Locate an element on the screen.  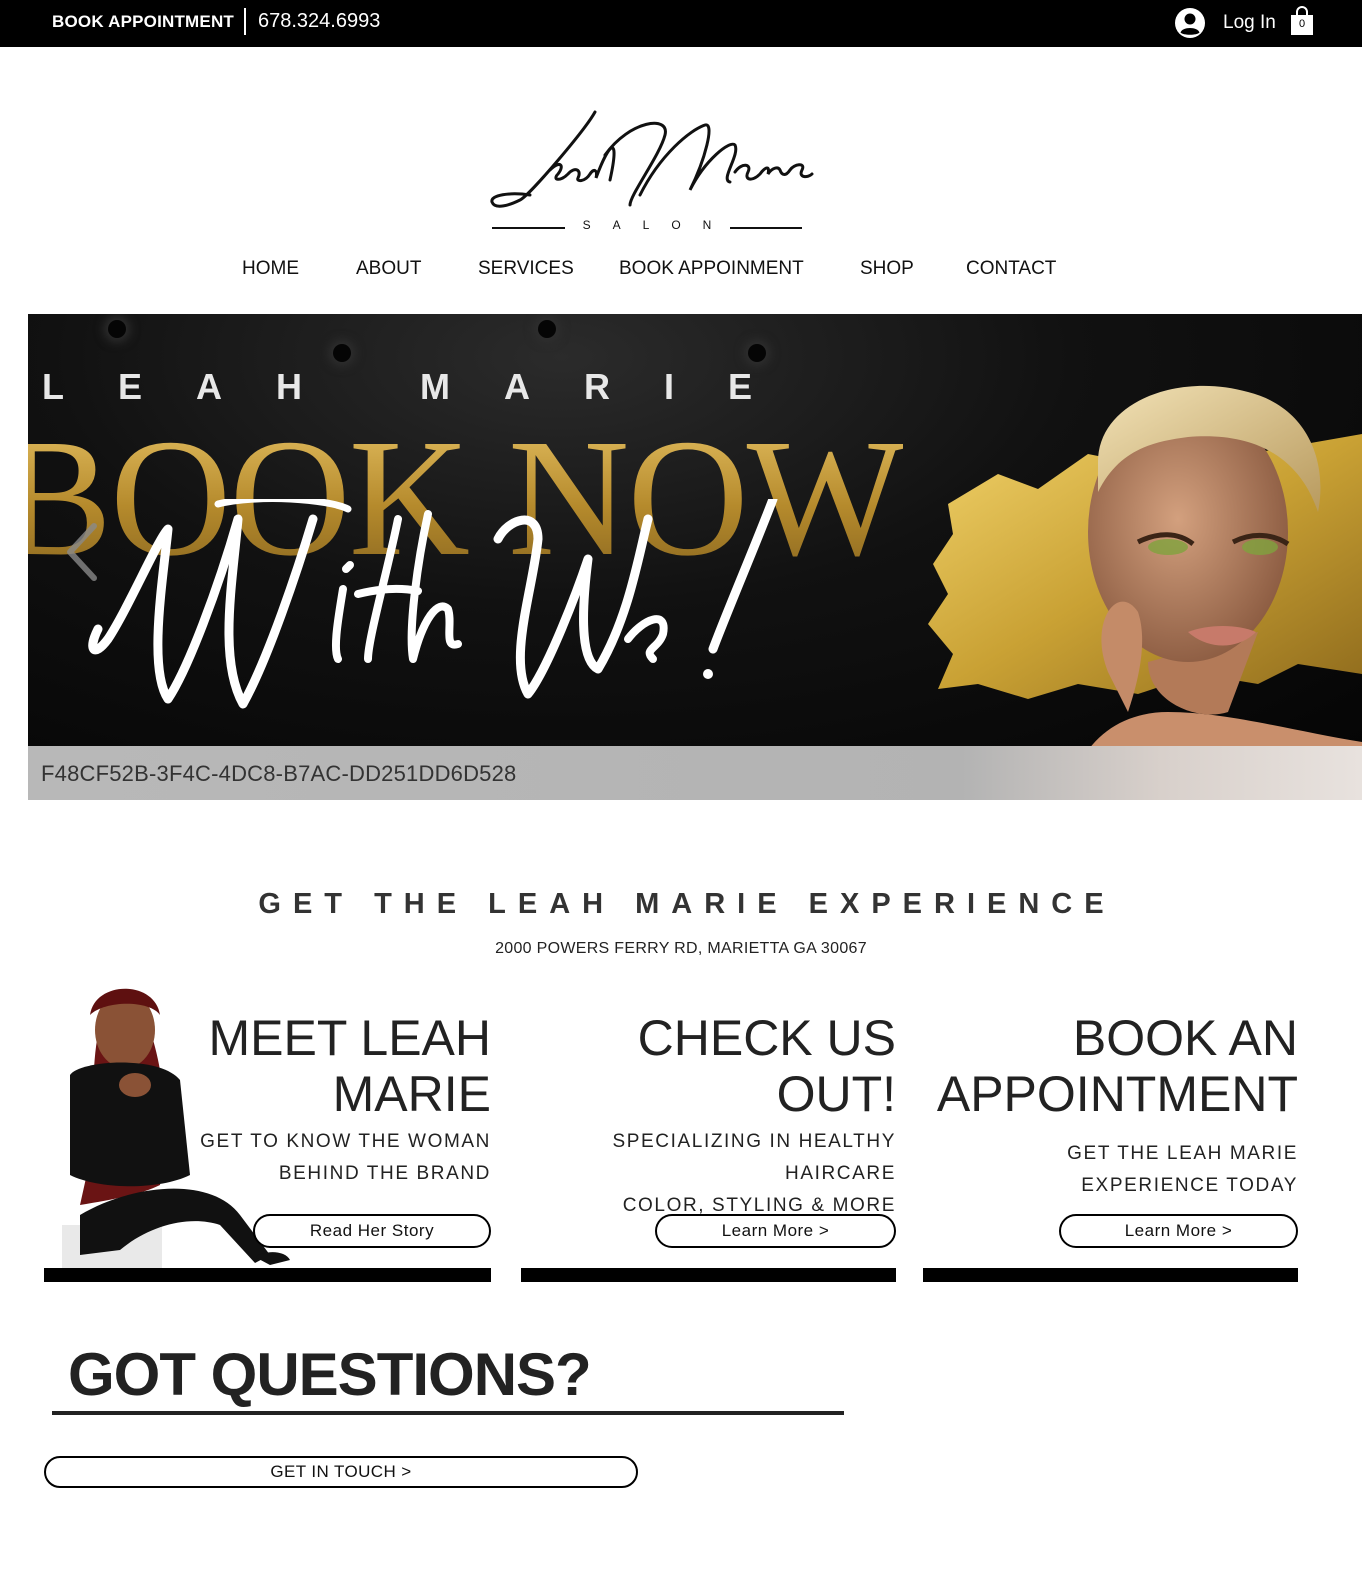
questions-heading: GOT QUESTIONS? is located at coordinates (330, 1374).